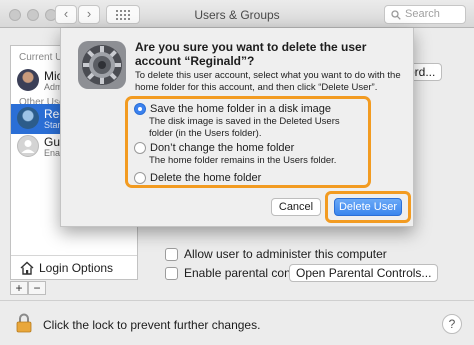 Image resolution: width=474 pixels, height=345 pixels. Describe the element at coordinates (285, 254) in the screenshot. I see `allow-admin-label: Allow user to administer this computer` at that location.